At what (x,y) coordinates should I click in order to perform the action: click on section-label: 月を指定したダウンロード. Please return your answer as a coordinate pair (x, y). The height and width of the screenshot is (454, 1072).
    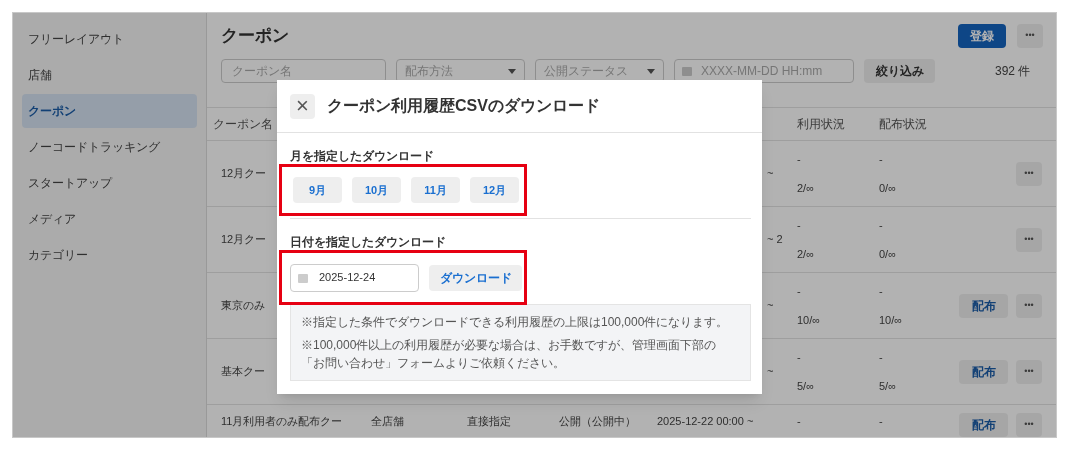
    Looking at the image, I should click on (362, 155).